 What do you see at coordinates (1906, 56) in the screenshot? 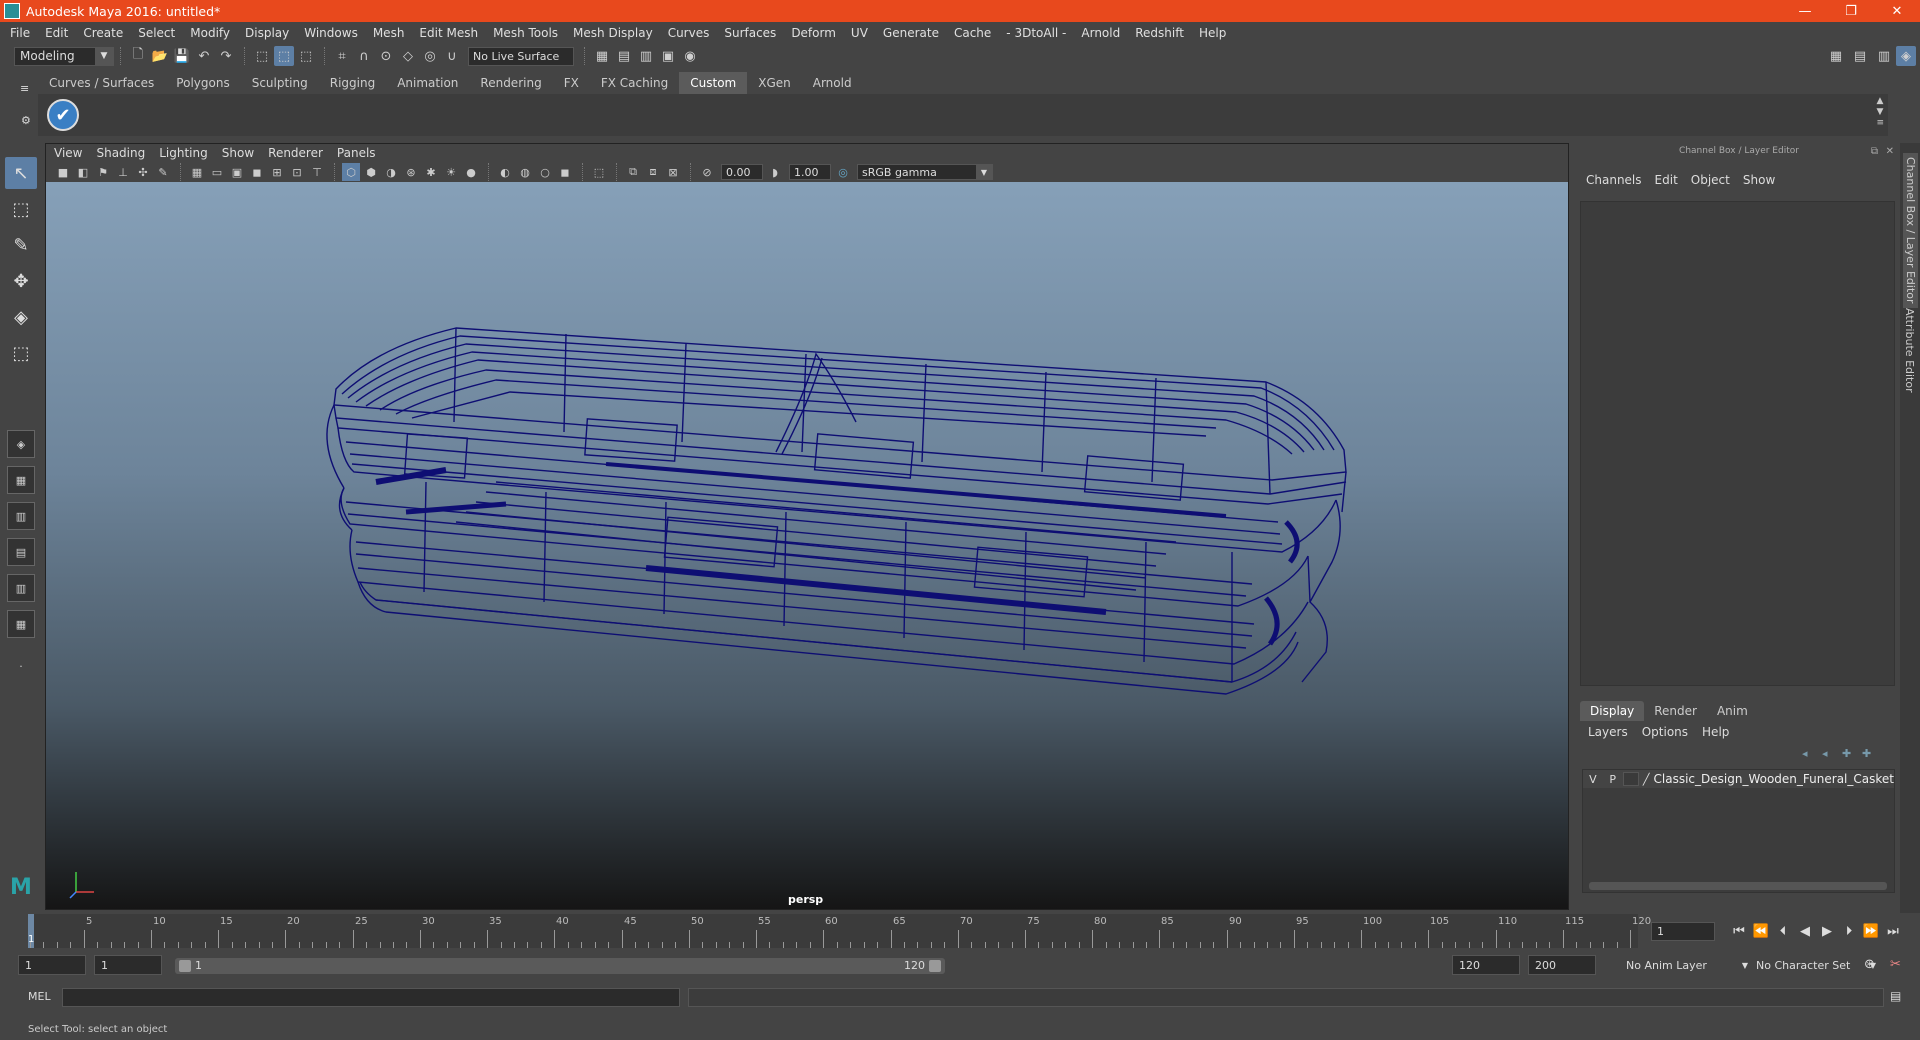
I see `channel-box-toggle-icon: ◈` at bounding box center [1906, 56].